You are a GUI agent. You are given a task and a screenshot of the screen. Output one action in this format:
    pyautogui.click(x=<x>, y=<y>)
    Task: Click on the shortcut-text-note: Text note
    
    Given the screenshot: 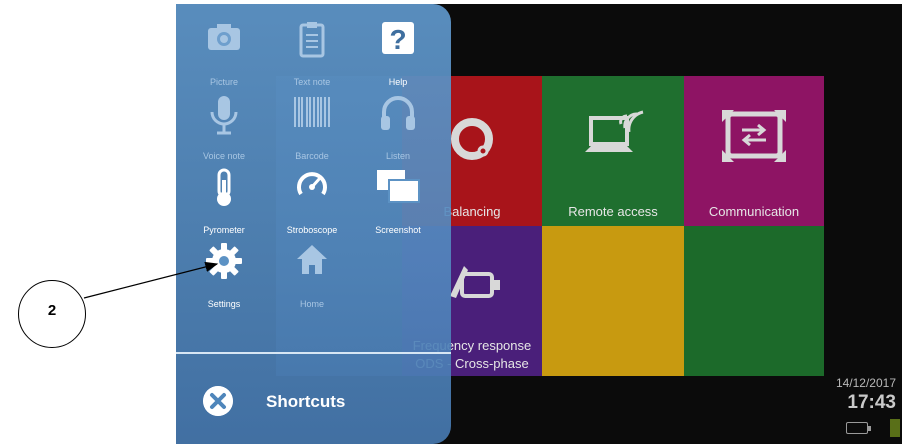 What is the action you would take?
    pyautogui.click(x=312, y=50)
    